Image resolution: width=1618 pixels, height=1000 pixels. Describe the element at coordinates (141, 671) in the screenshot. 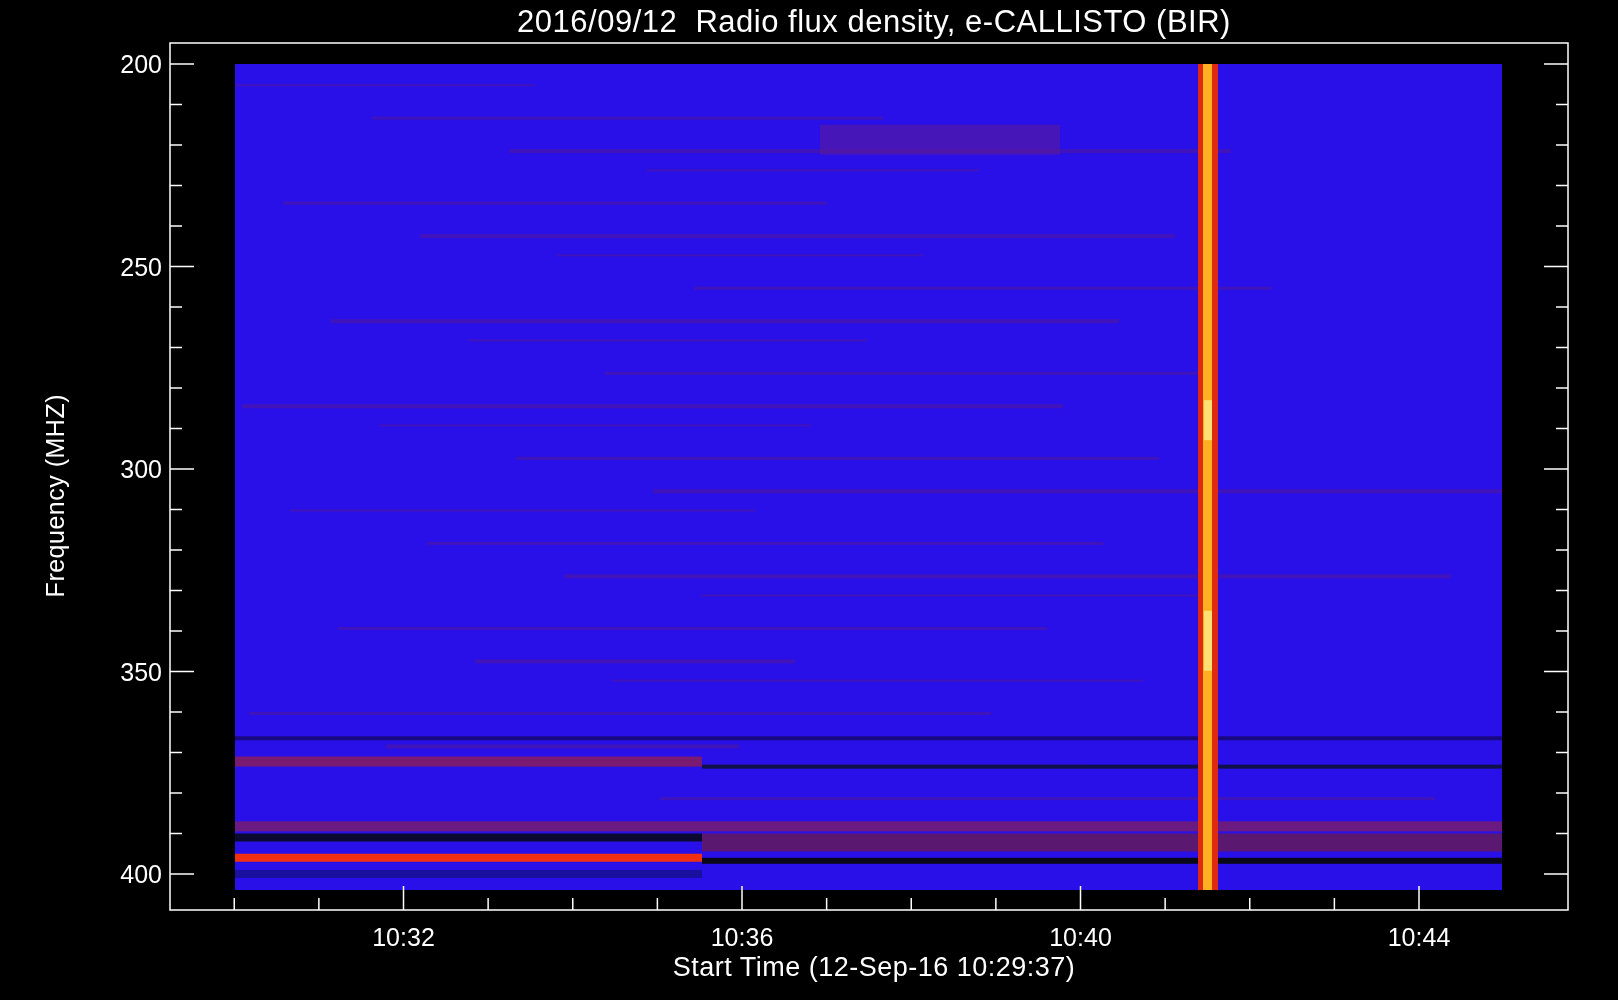

I see `y-tick-label: 350` at that location.